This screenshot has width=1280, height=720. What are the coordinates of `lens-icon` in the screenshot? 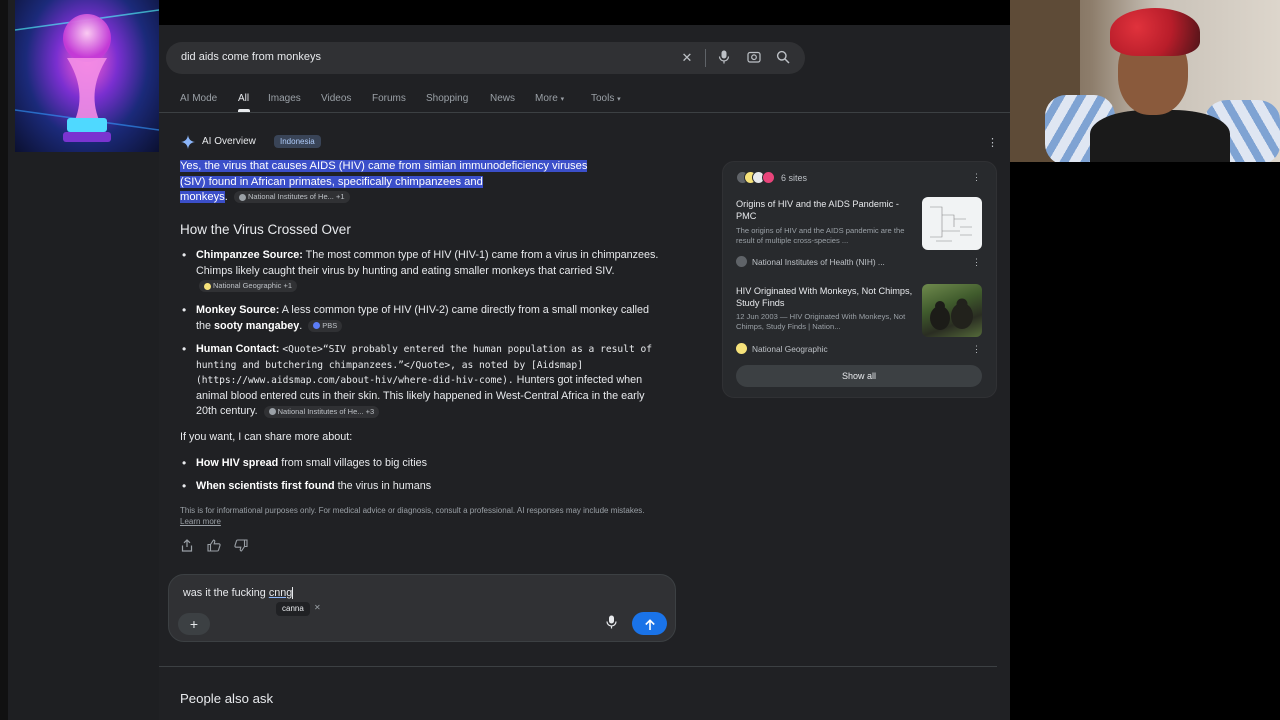 It's located at (754, 58).